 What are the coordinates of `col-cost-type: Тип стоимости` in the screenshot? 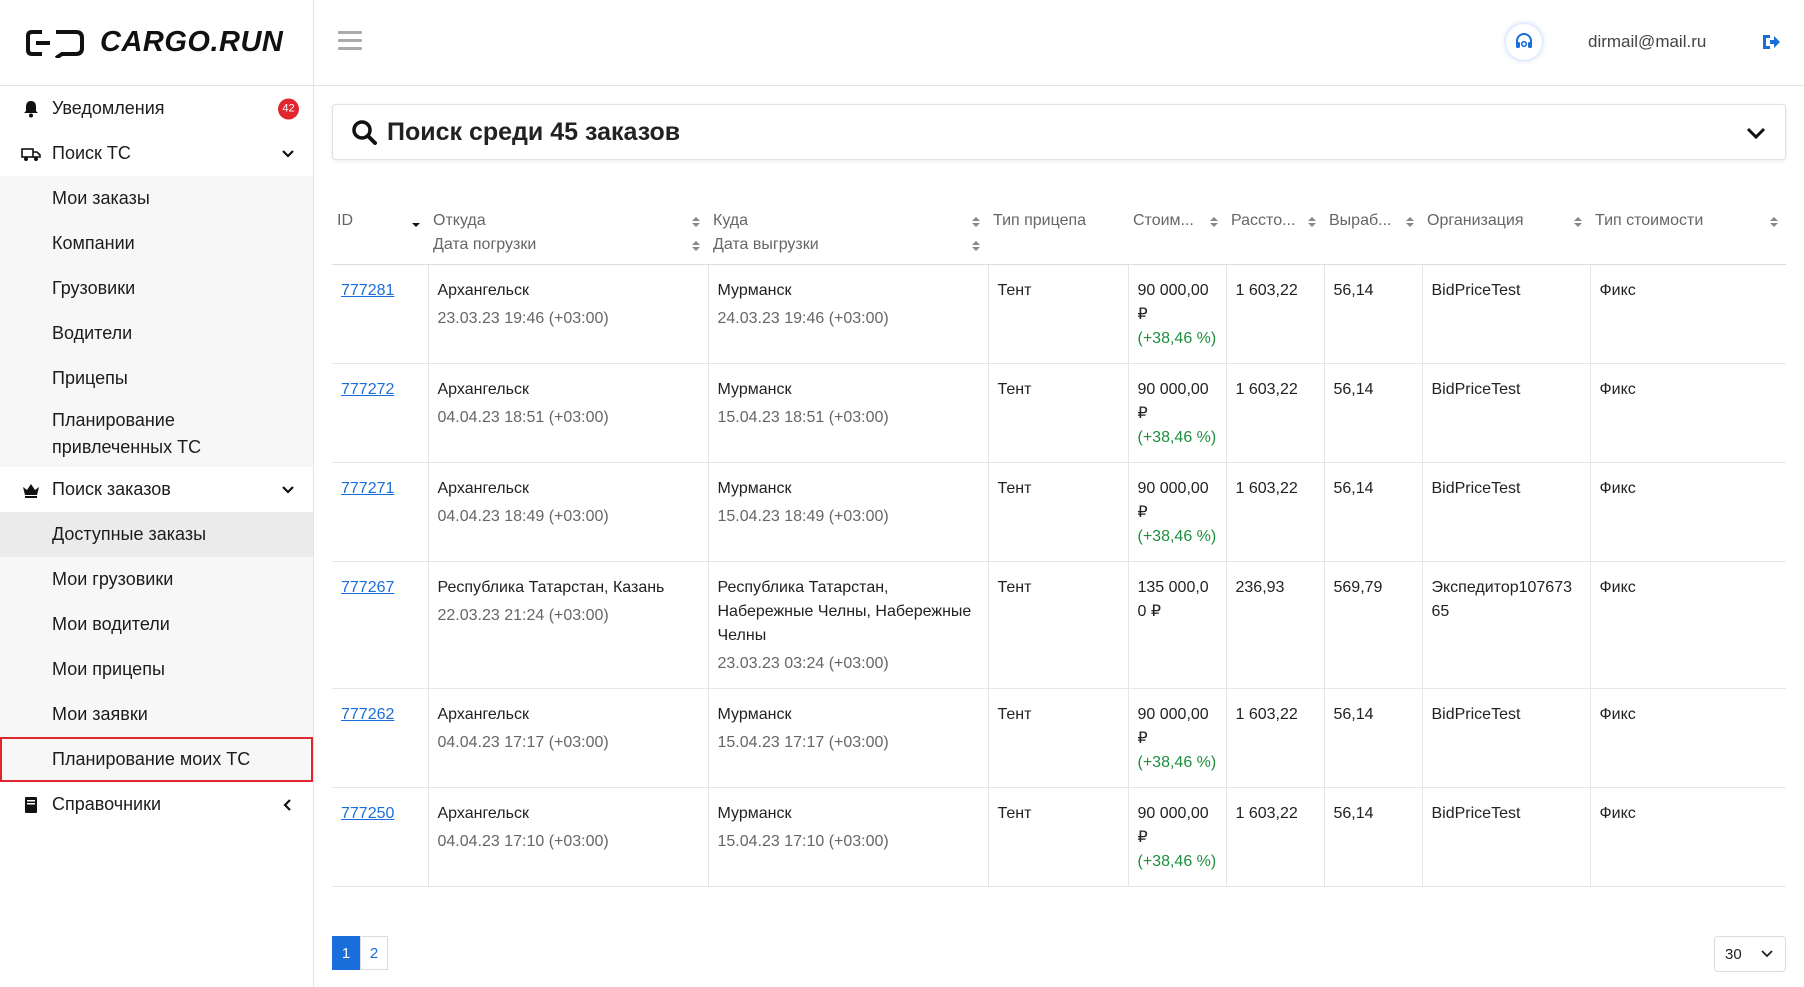 It's located at (1688, 215).